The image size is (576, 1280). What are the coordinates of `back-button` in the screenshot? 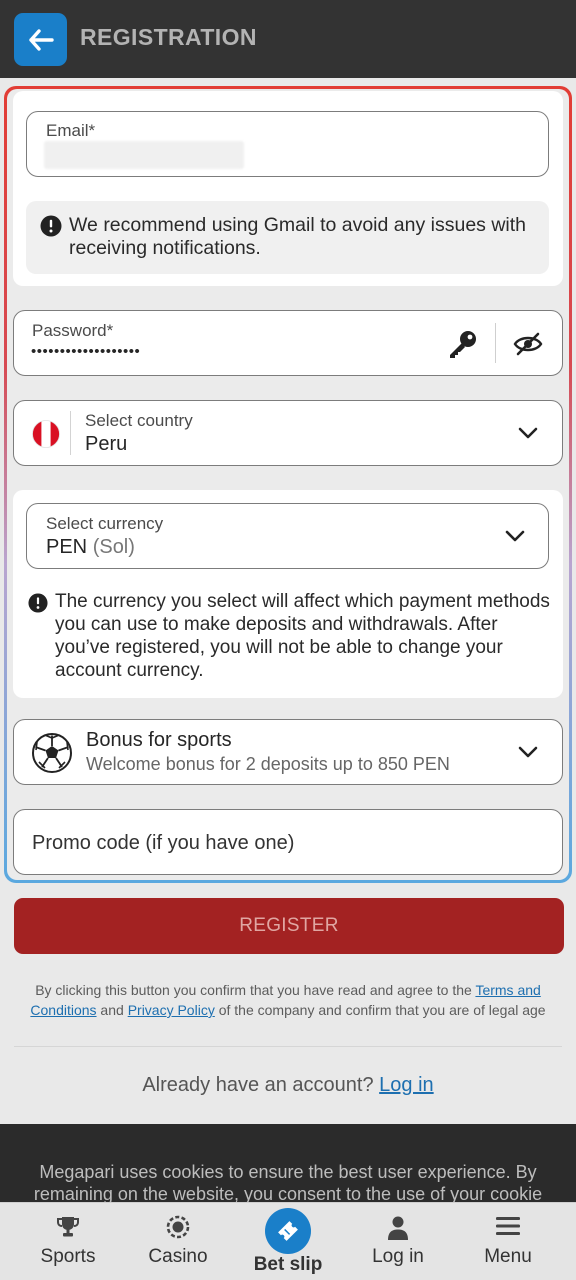 It's located at (40, 39).